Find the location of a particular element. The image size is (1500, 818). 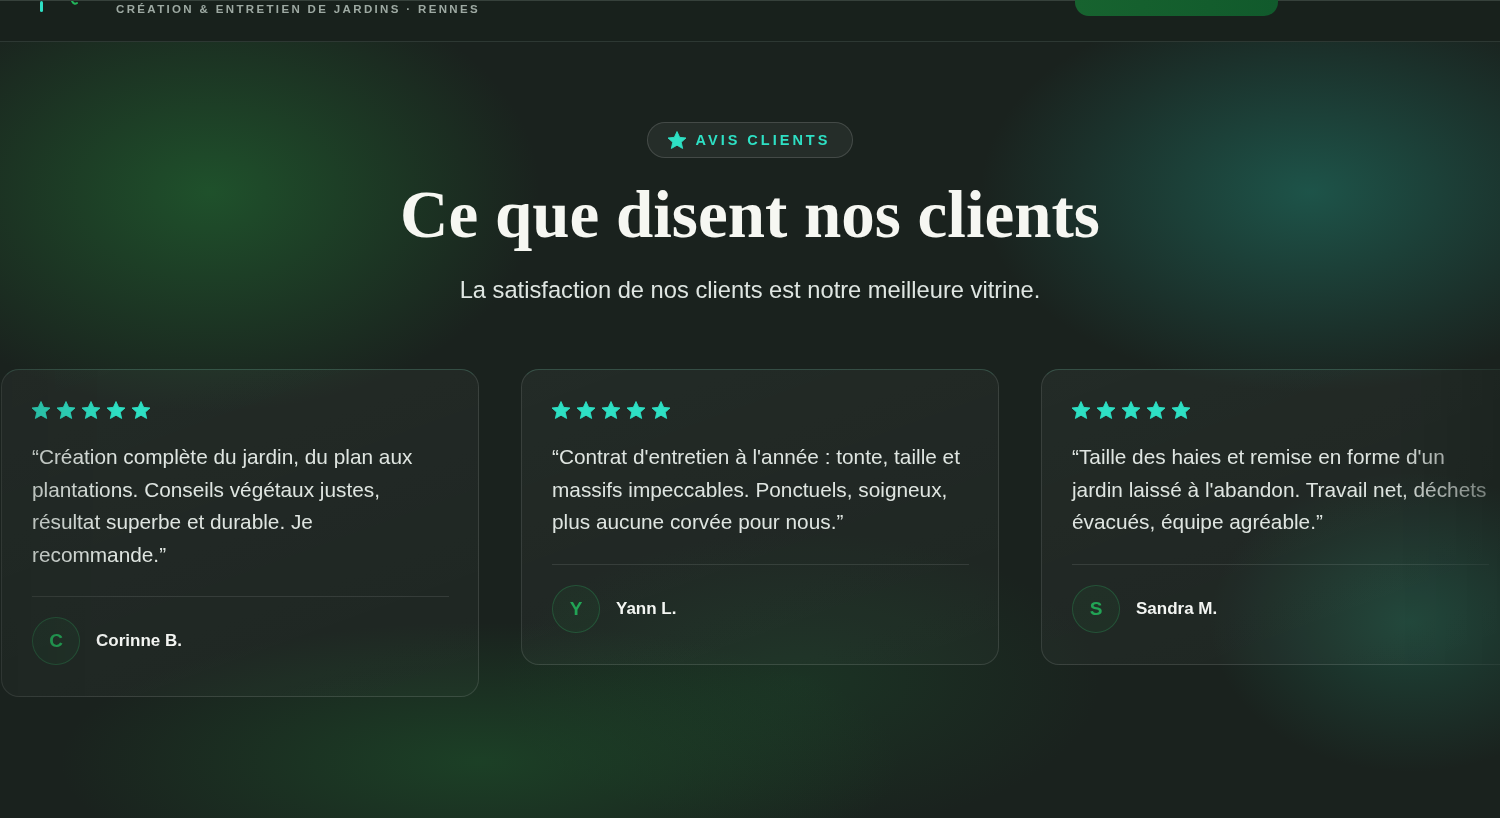

author-name: Yann L. is located at coordinates (646, 608).